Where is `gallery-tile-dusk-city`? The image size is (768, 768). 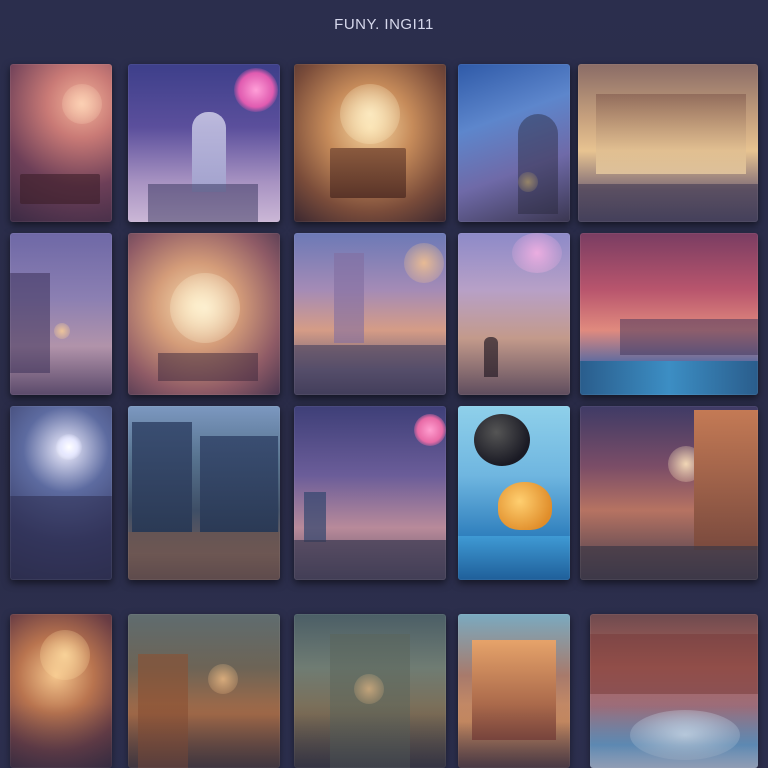 gallery-tile-dusk-city is located at coordinates (370, 493).